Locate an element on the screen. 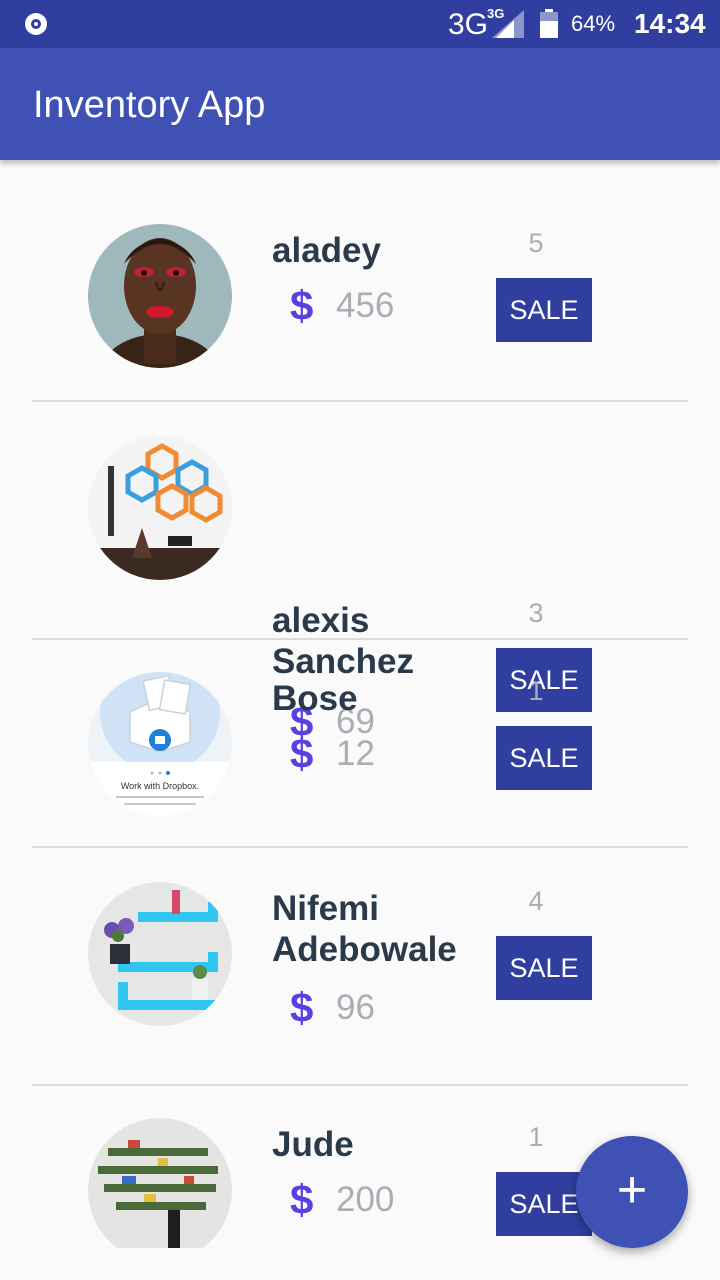  product-name: Nifemi Adebowale is located at coordinates (364, 929).